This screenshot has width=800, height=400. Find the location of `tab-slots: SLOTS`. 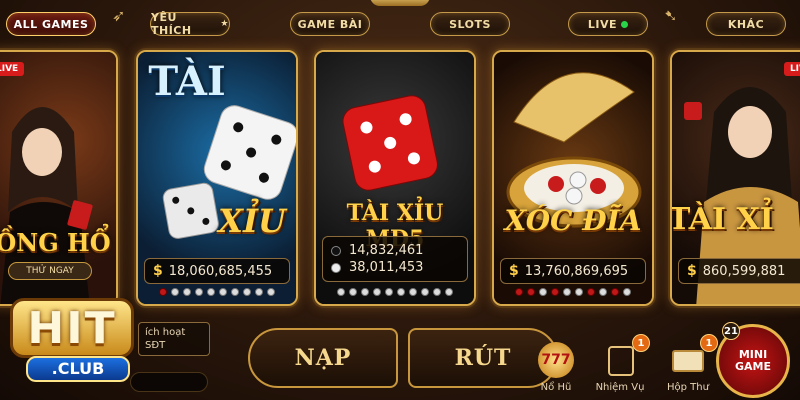

tab-slots: SLOTS is located at coordinates (470, 24).